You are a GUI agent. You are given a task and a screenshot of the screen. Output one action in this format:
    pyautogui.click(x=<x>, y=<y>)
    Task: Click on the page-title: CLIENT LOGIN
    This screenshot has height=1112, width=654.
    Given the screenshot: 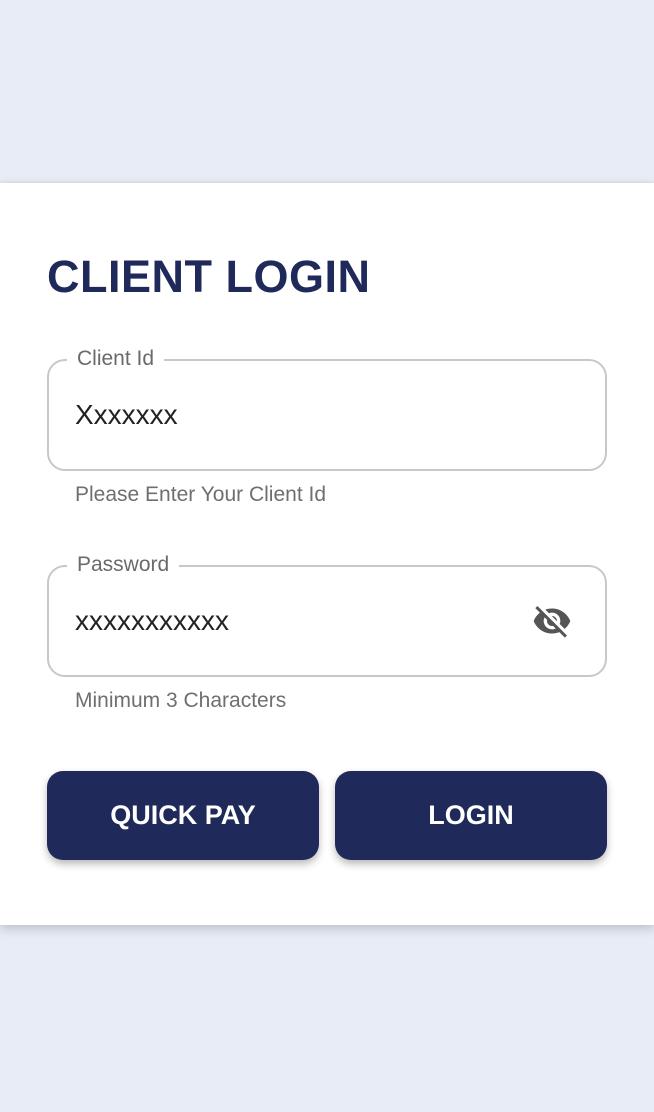 What is the action you would take?
    pyautogui.click(x=209, y=276)
    